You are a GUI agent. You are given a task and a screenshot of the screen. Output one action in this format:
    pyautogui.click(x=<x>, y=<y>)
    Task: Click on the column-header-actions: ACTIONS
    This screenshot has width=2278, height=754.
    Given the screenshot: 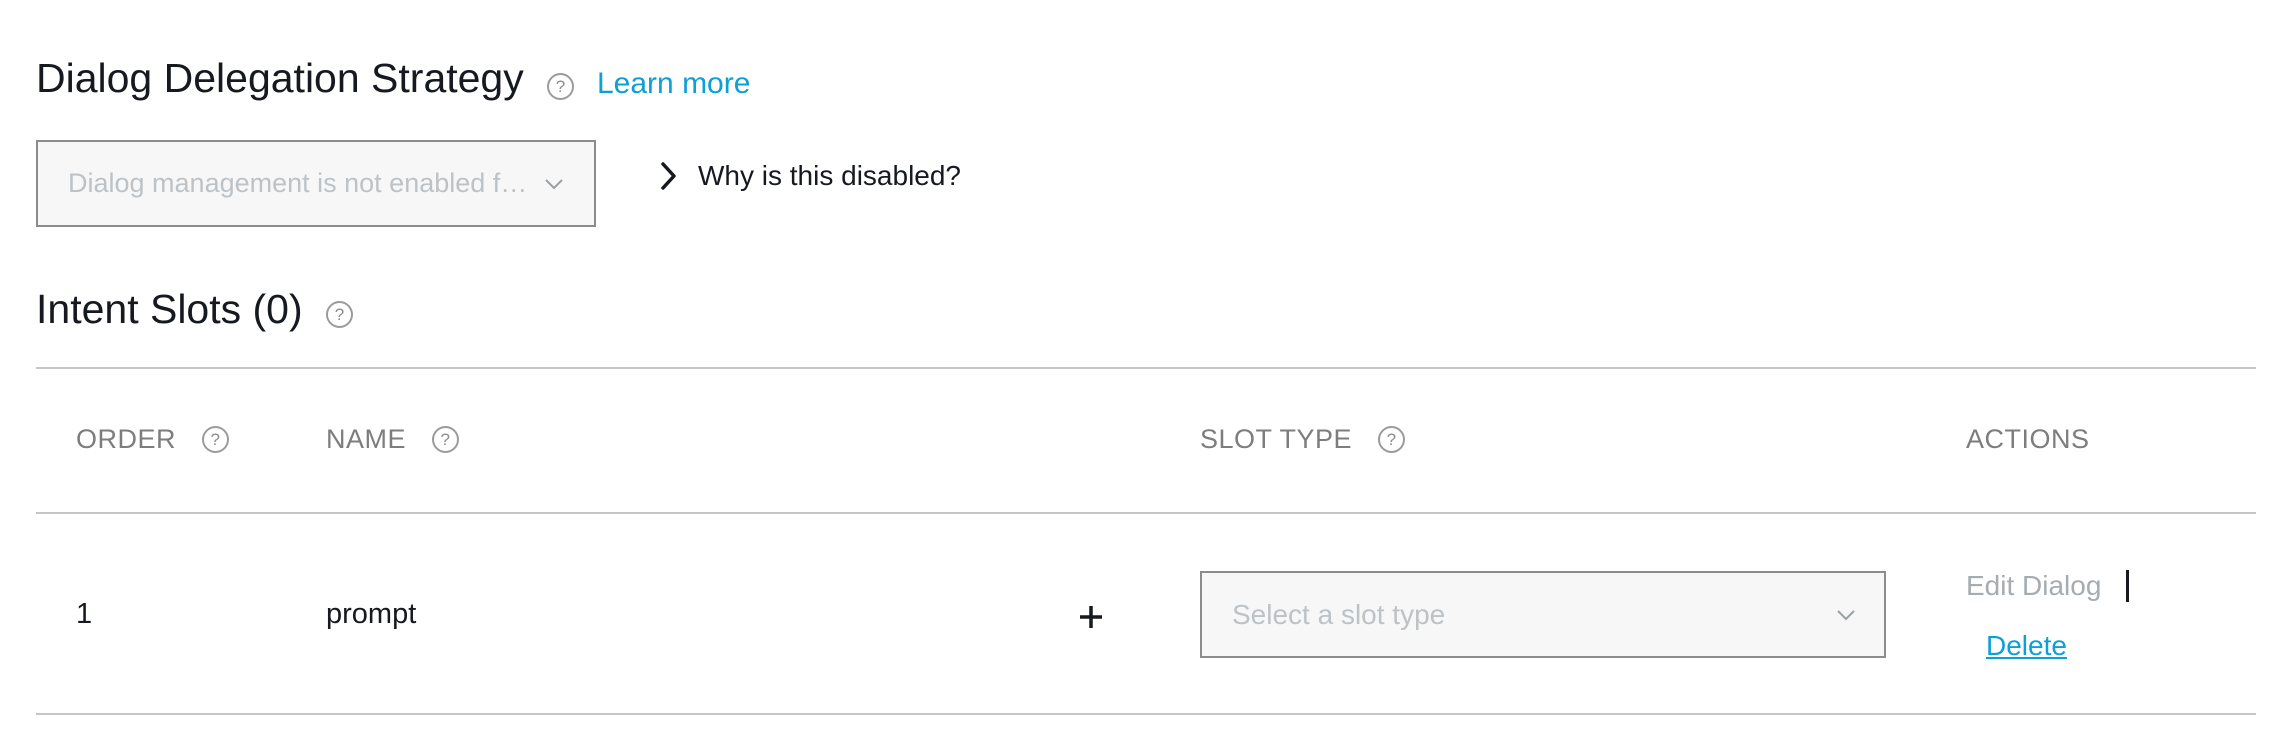 What is the action you would take?
    pyautogui.click(x=2028, y=439)
    